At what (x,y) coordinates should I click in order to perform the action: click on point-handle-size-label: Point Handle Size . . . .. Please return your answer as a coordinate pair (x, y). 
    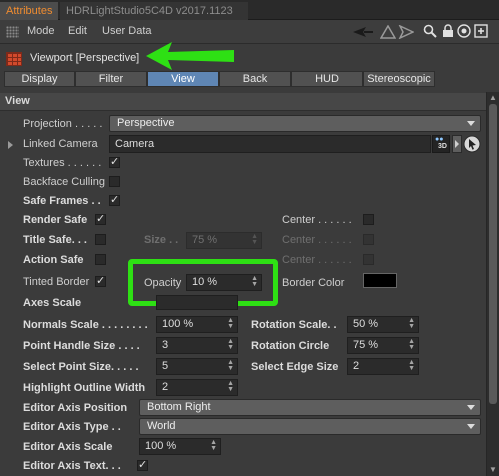
    Looking at the image, I should click on (81, 346).